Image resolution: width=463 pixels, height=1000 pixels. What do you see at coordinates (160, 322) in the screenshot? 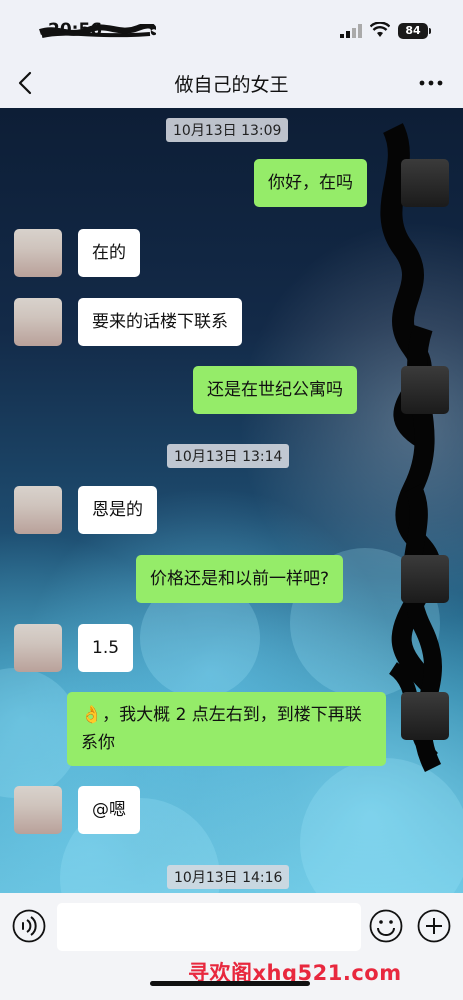
I see `received-message: 要来的话楼下联系` at bounding box center [160, 322].